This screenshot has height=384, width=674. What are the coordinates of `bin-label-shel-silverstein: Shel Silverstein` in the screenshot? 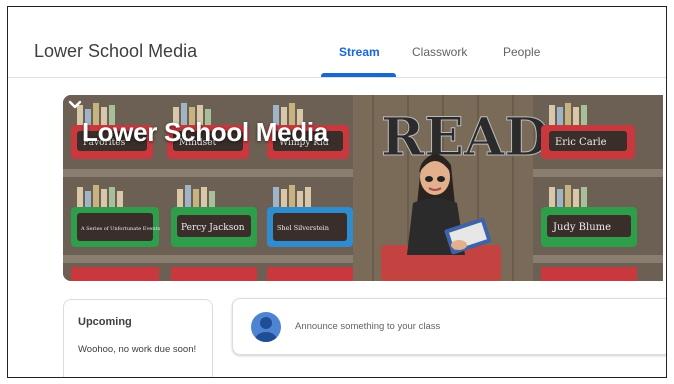 It's located at (303, 228).